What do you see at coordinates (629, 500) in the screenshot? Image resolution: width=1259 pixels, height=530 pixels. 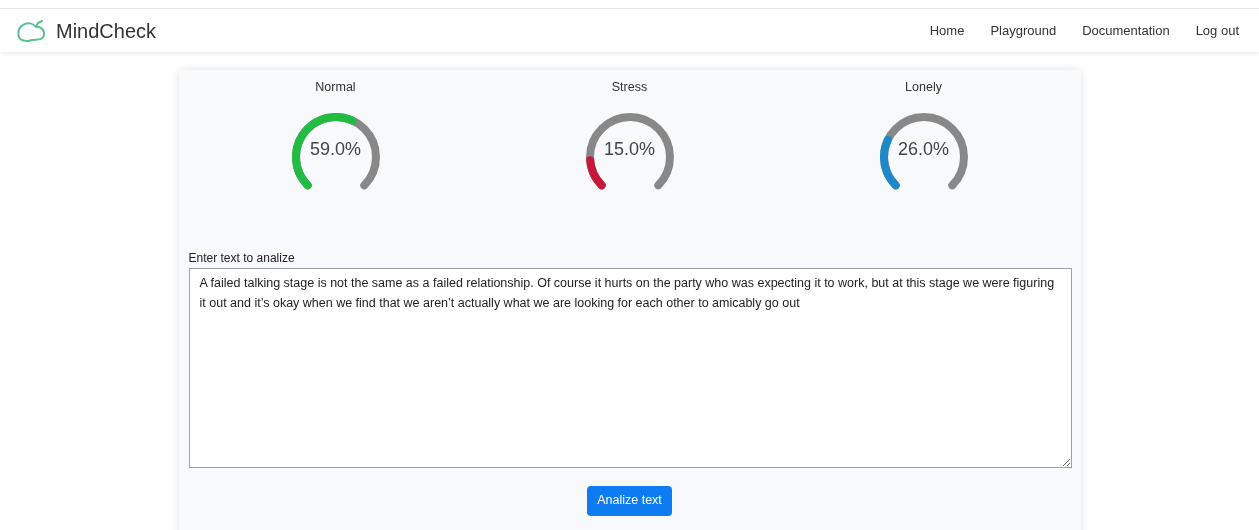 I see `analyze-button: Analize text` at bounding box center [629, 500].